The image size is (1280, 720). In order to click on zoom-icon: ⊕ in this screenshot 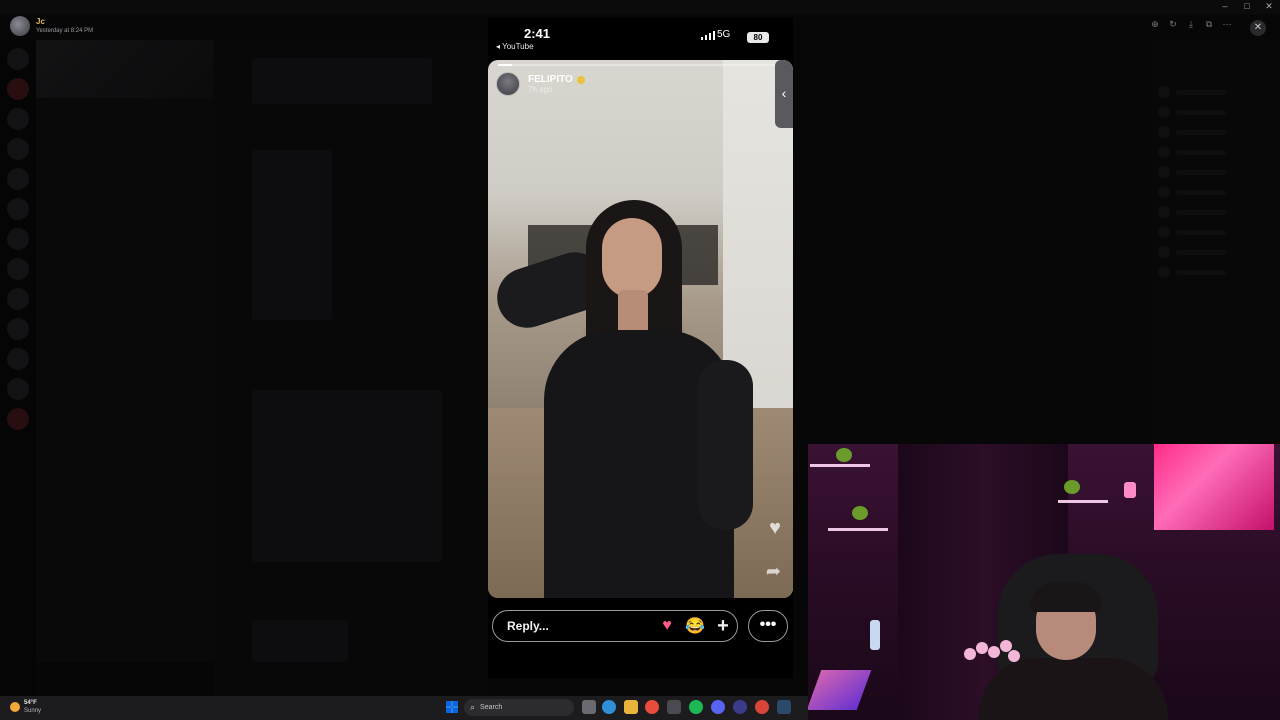, I will do `click(1155, 24)`.